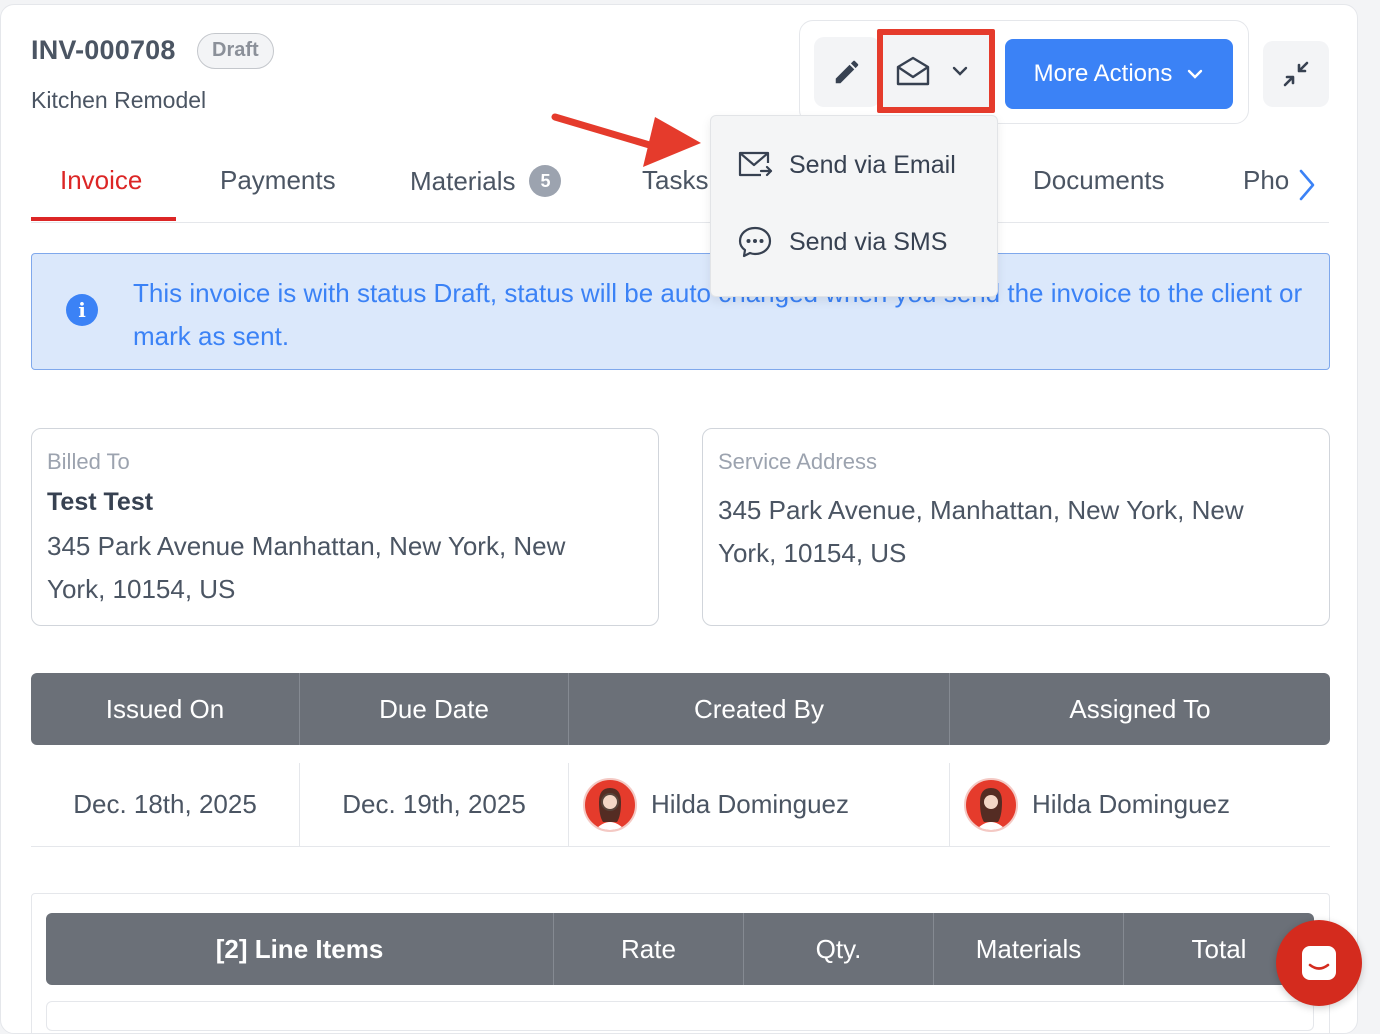  I want to click on billing-address-line: York, 10154, US, so click(141, 589).